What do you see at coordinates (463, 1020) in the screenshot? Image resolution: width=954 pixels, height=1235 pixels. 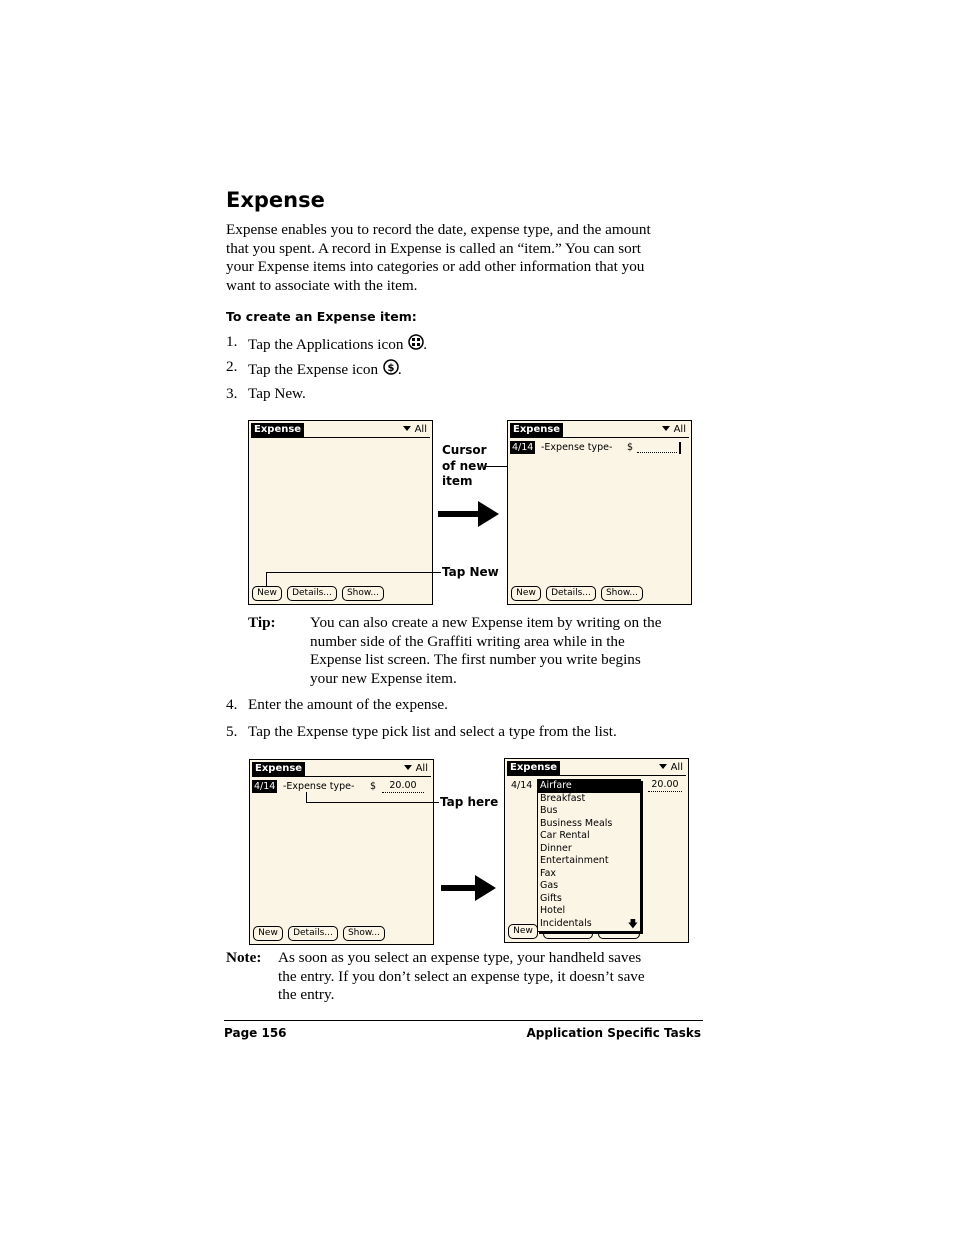 I see `footer-rule` at bounding box center [463, 1020].